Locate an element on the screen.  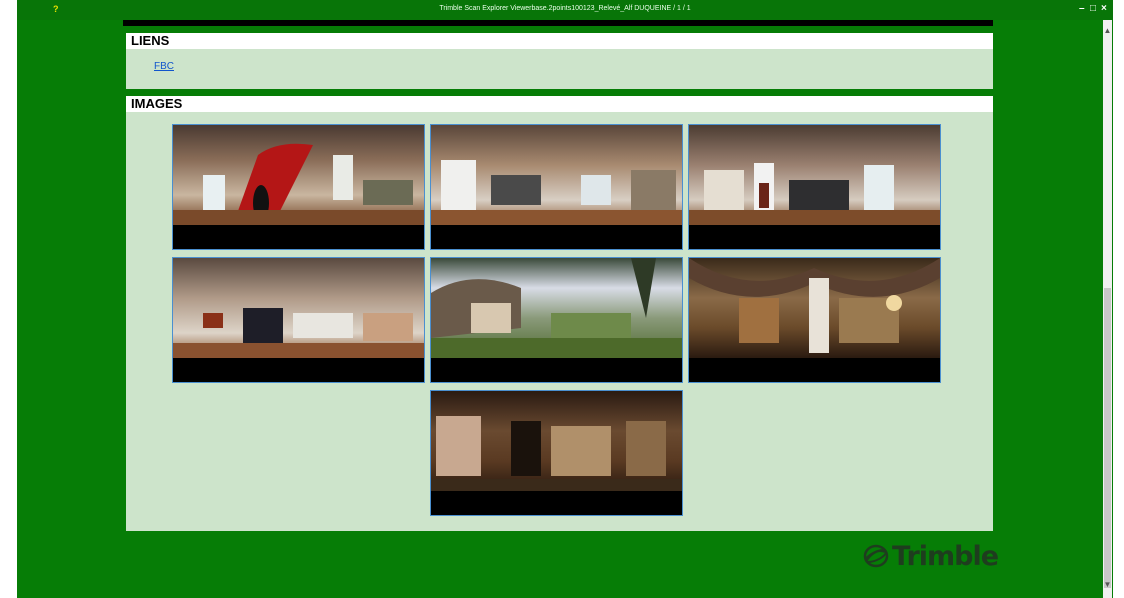
panorama-garden-icon is located at coordinates (556, 308).